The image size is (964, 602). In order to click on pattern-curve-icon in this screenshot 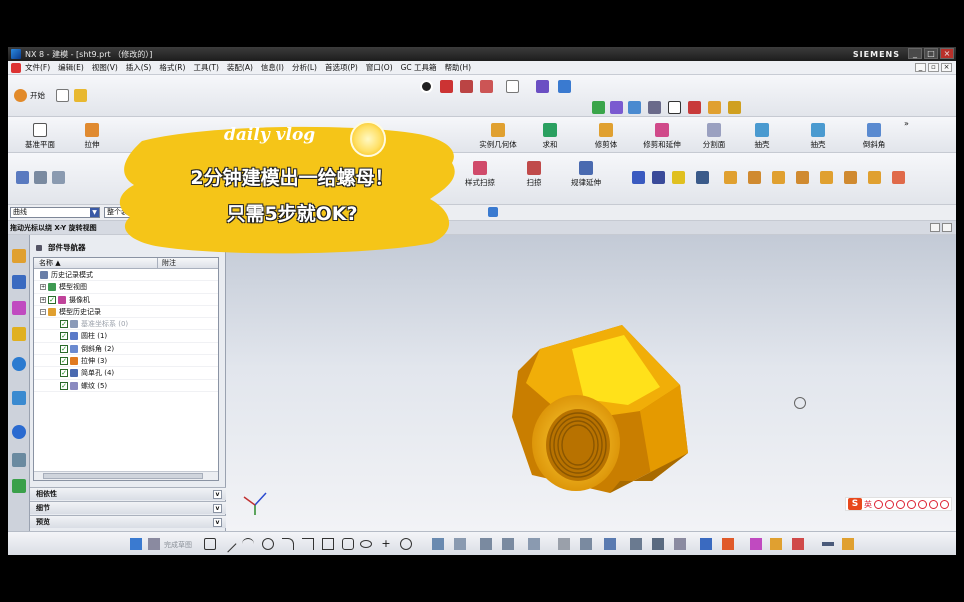, I will do `click(438, 544)`.